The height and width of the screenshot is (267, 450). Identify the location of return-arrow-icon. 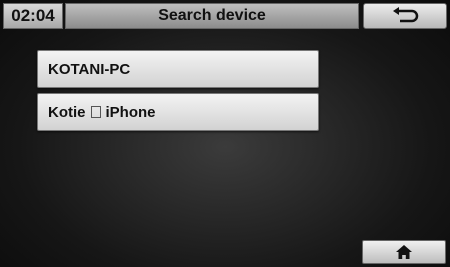
(406, 15).